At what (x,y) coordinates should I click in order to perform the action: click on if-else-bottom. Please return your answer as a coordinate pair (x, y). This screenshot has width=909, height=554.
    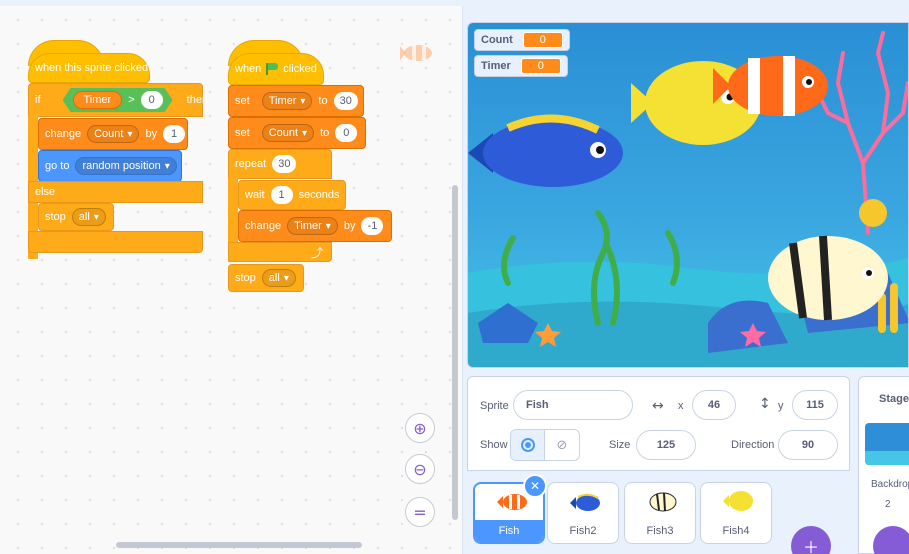
    Looking at the image, I should click on (115, 242).